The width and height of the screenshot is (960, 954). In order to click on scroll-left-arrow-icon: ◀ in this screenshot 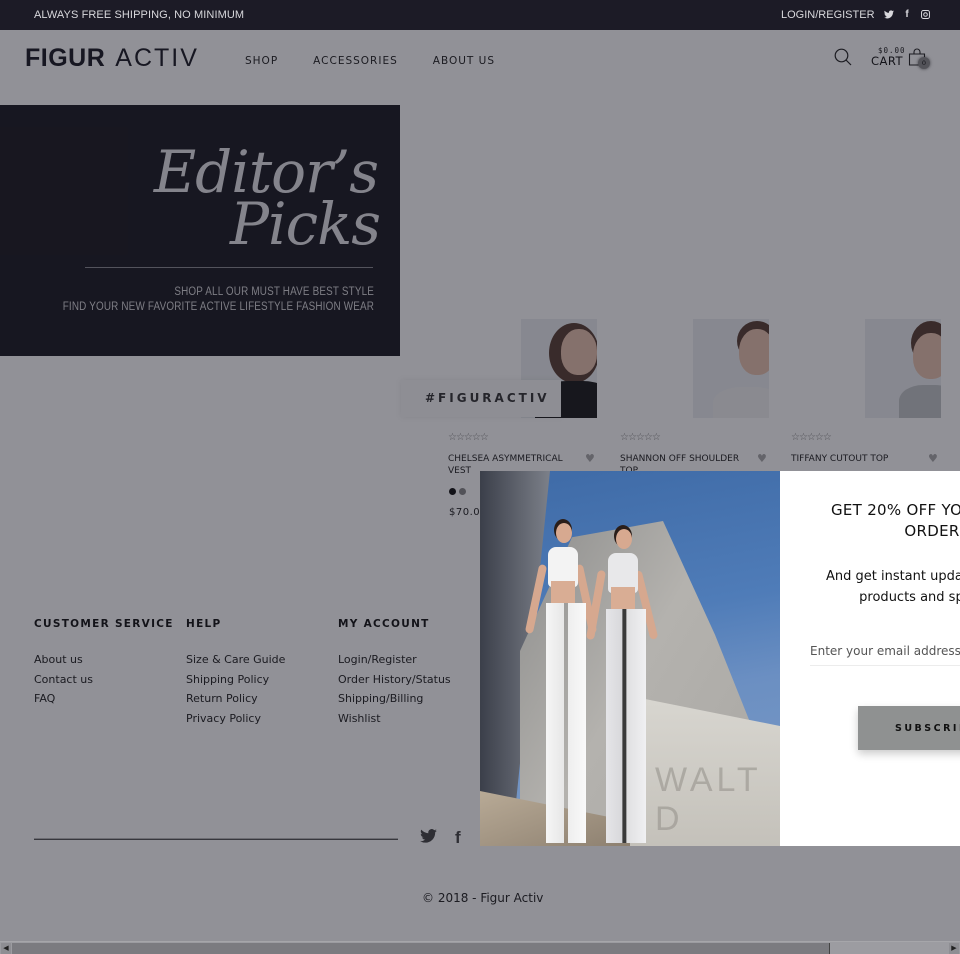, I will do `click(6, 948)`.